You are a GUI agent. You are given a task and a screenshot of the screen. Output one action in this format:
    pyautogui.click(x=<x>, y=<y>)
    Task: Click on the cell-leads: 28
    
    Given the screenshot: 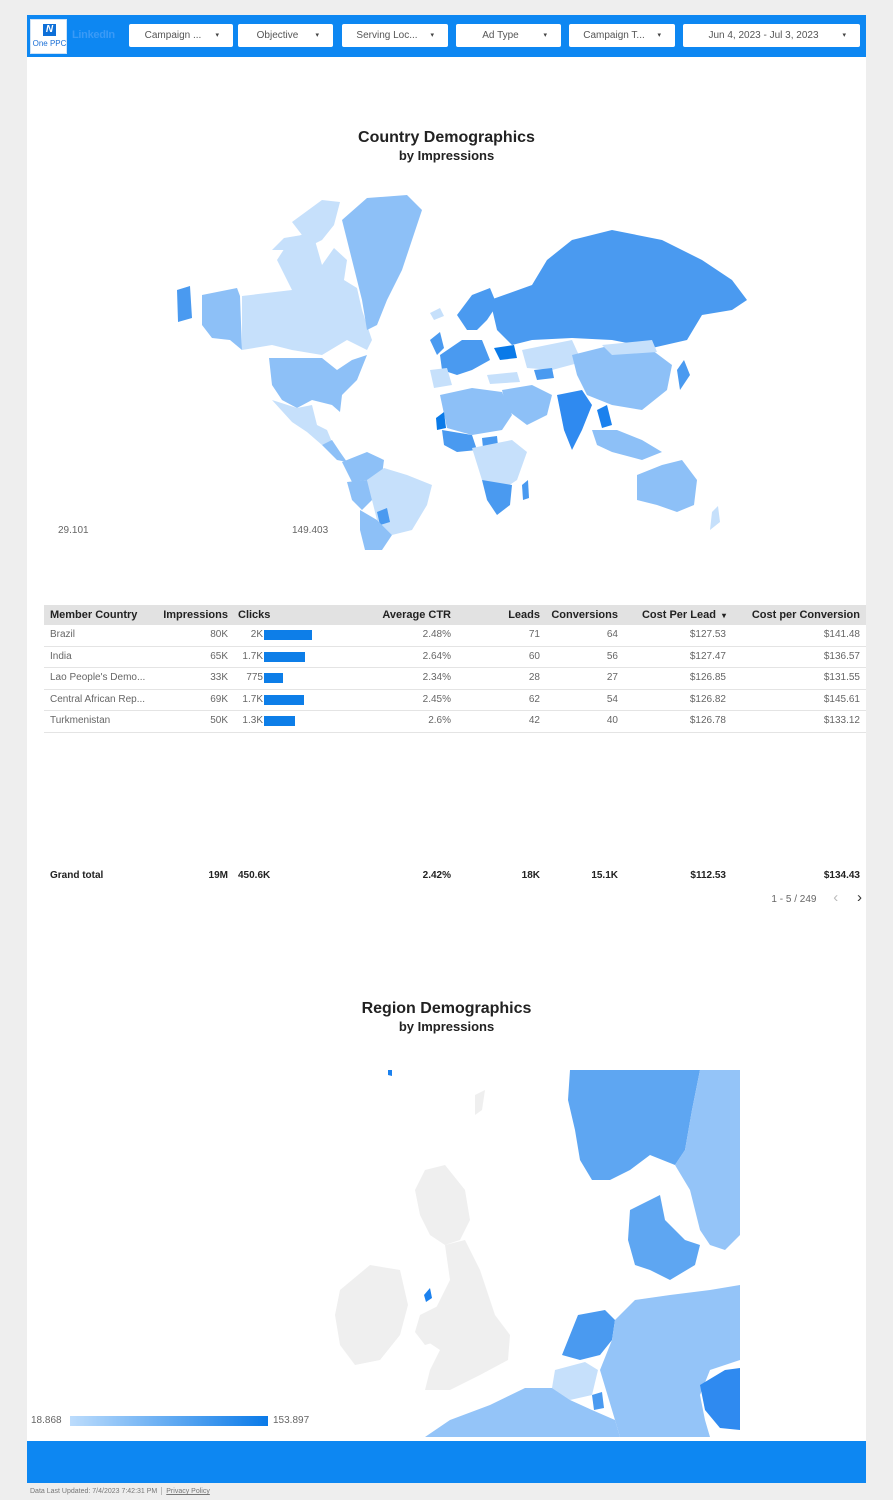 What is the action you would take?
    pyautogui.click(x=534, y=677)
    